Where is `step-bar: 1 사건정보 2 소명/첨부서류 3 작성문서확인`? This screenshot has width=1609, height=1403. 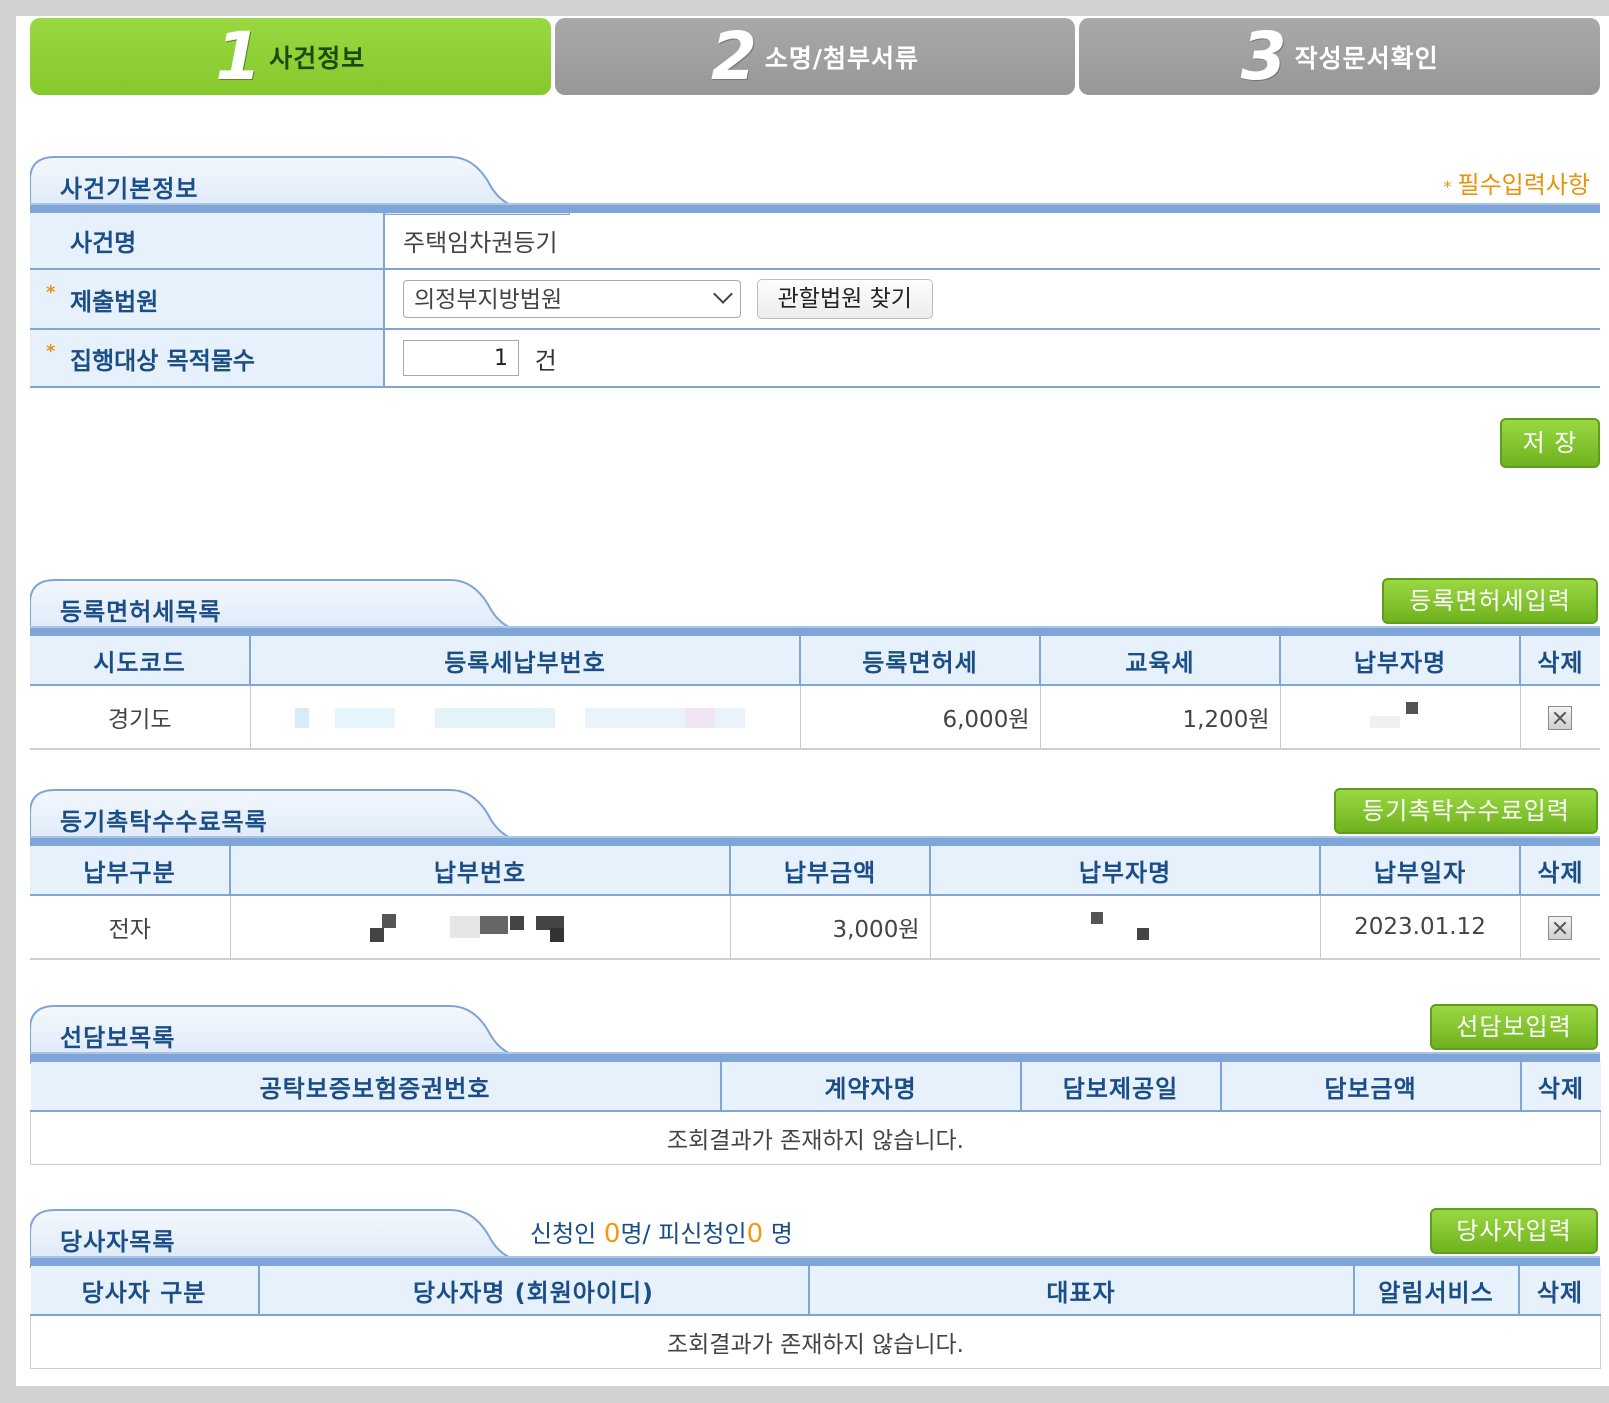 step-bar: 1 사건정보 2 소명/첨부서류 3 작성문서확인 is located at coordinates (815, 56).